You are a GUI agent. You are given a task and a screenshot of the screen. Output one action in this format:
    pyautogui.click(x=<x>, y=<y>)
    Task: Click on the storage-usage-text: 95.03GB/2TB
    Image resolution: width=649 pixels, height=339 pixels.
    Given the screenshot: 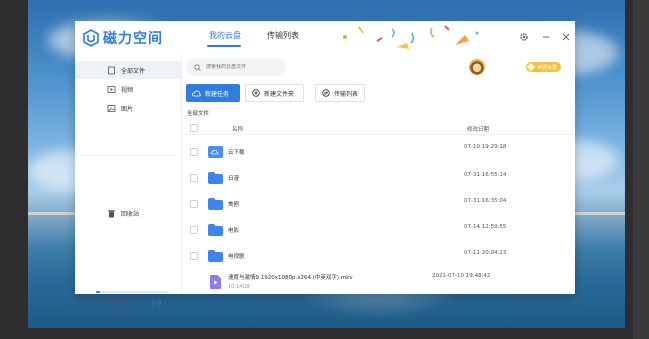 What is the action you would take?
    pyautogui.click(x=112, y=303)
    